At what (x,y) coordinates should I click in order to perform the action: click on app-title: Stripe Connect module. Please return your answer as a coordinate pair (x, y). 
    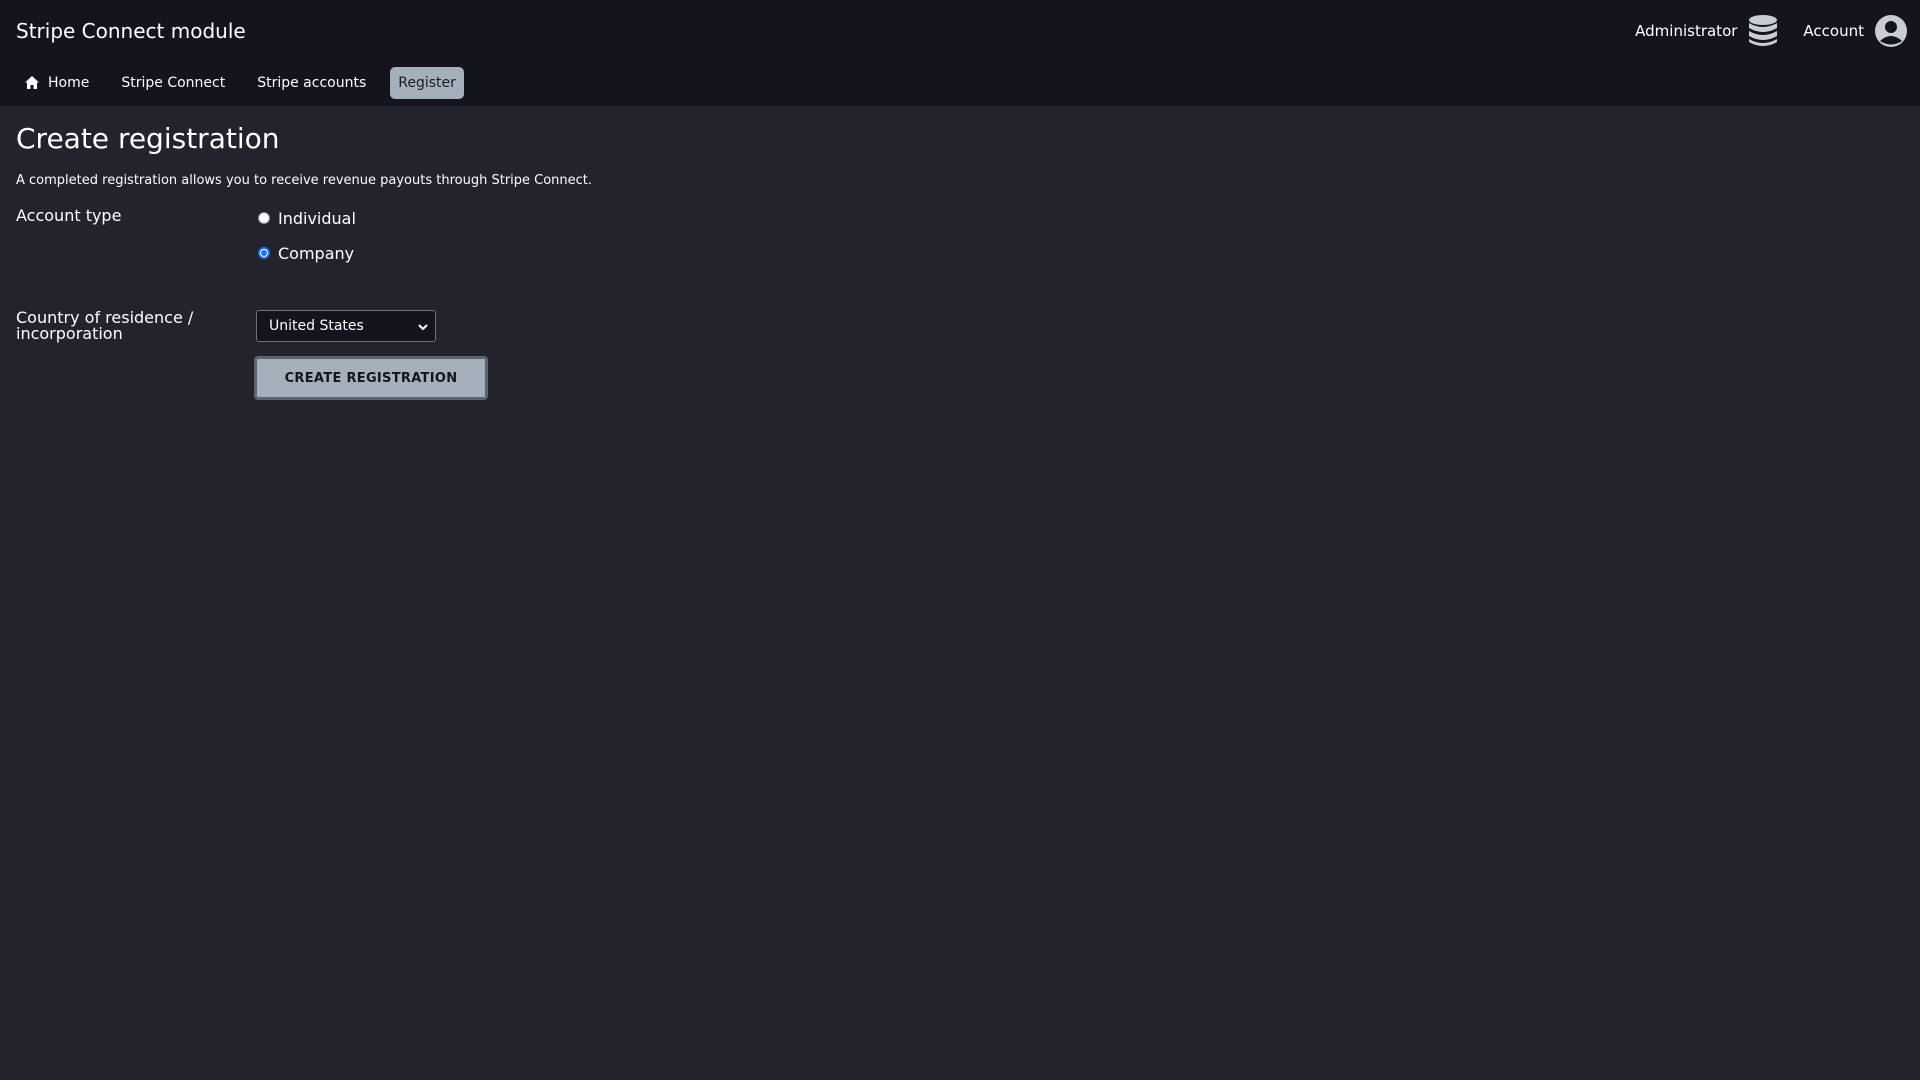
    Looking at the image, I should click on (131, 31).